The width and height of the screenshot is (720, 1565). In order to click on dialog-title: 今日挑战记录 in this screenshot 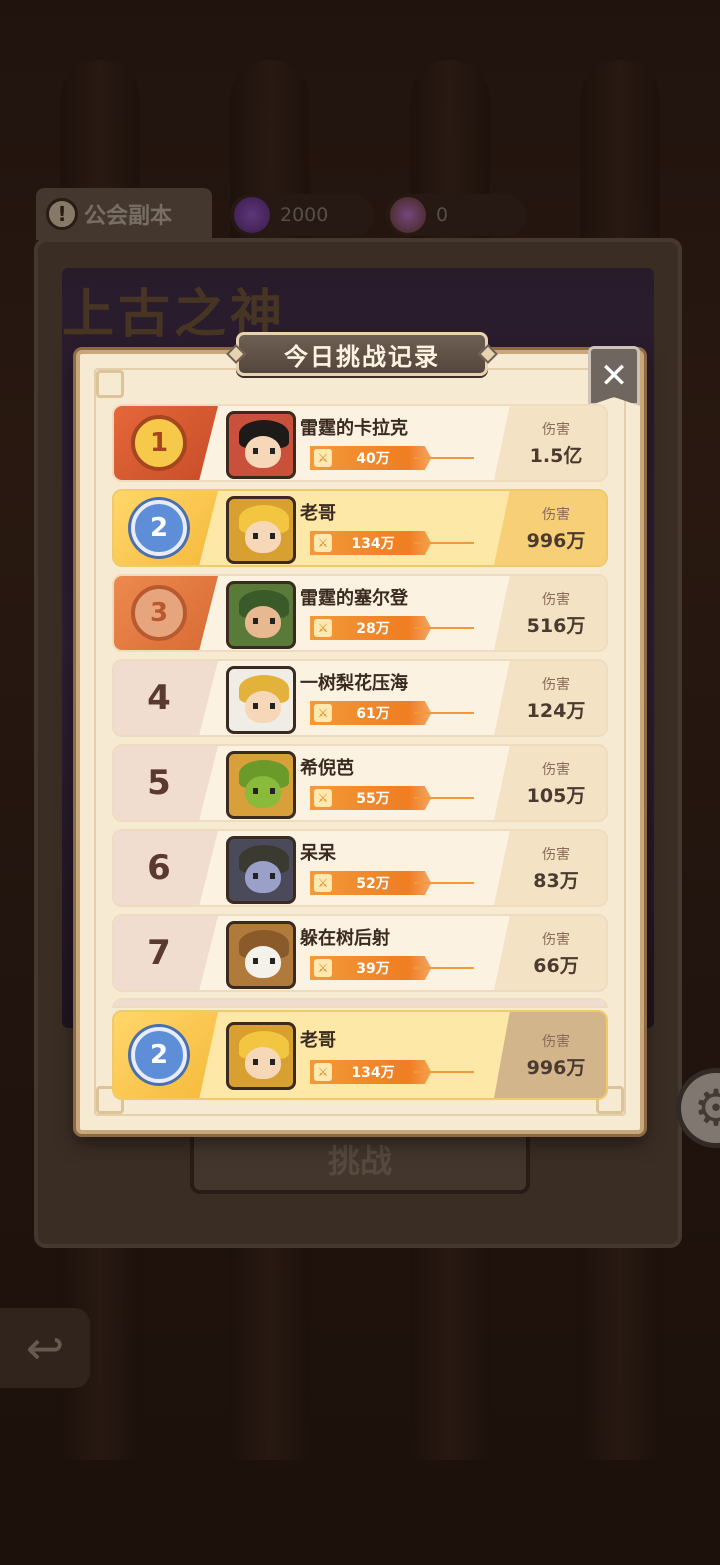, I will do `click(362, 356)`.